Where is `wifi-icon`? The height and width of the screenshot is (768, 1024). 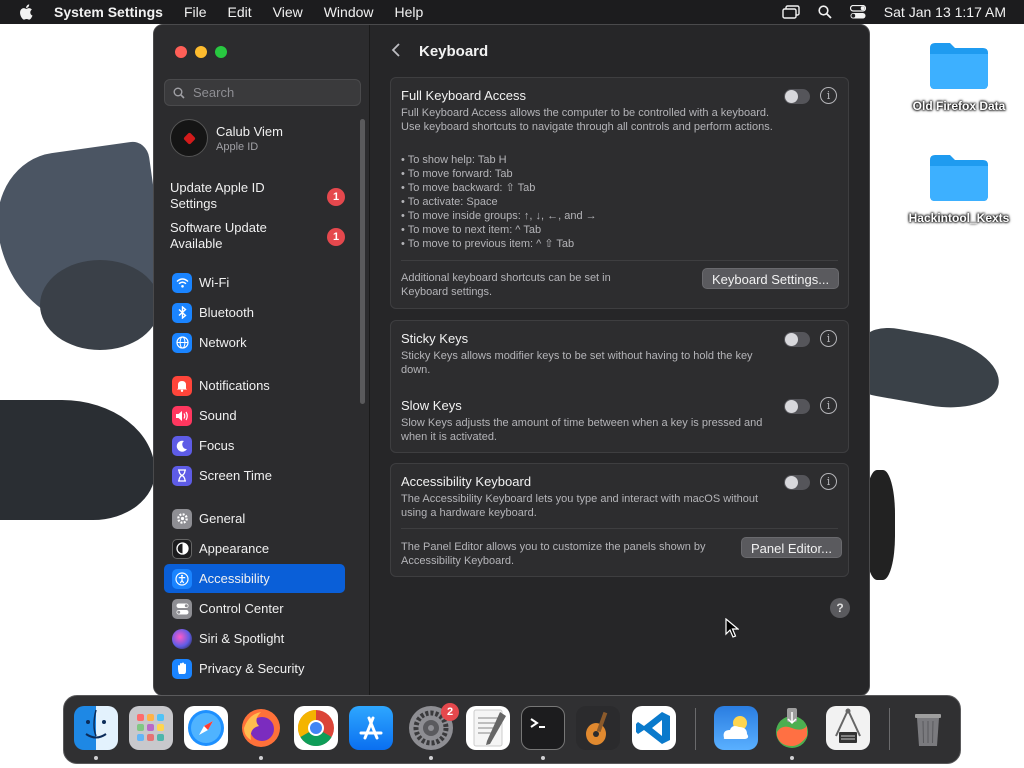 wifi-icon is located at coordinates (182, 282).